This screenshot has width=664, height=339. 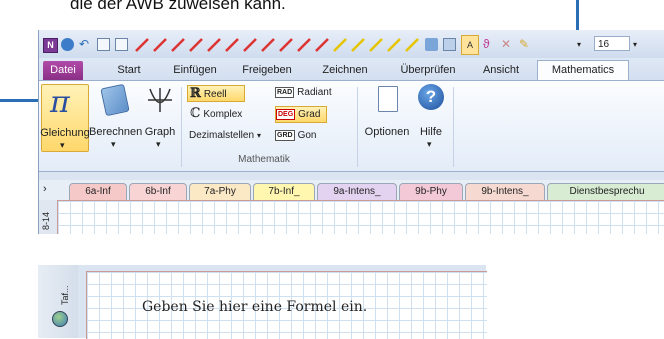 I want to click on gon-toggle: GRD Gon, so click(x=300, y=135).